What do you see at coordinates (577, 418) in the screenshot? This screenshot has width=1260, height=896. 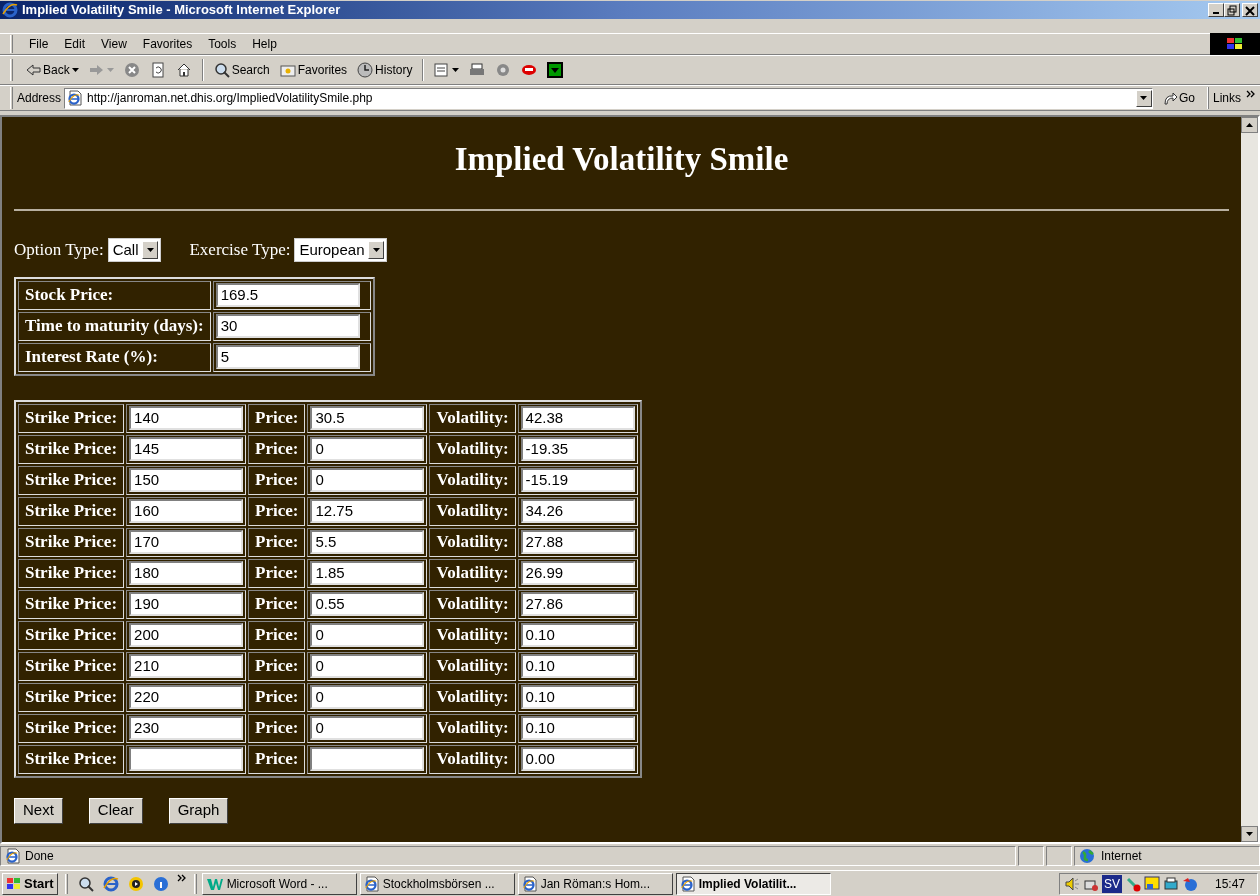 I see `input-field: 42.38` at bounding box center [577, 418].